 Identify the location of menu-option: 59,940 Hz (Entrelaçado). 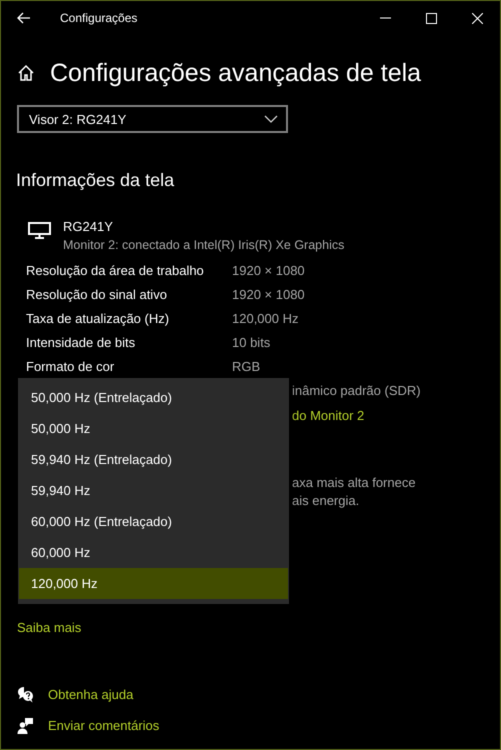
(153, 459).